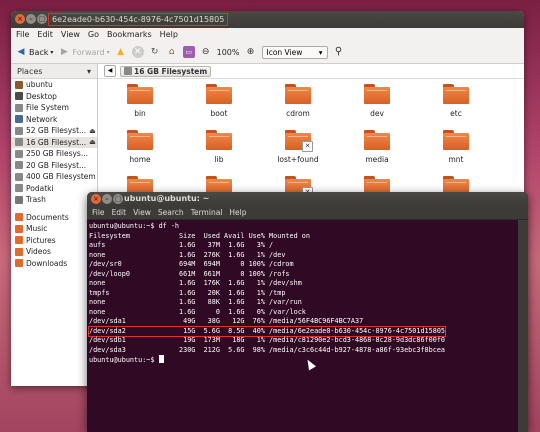 The width and height of the screenshot is (540, 432). I want to click on stop-icon: ✕, so click(137, 52).